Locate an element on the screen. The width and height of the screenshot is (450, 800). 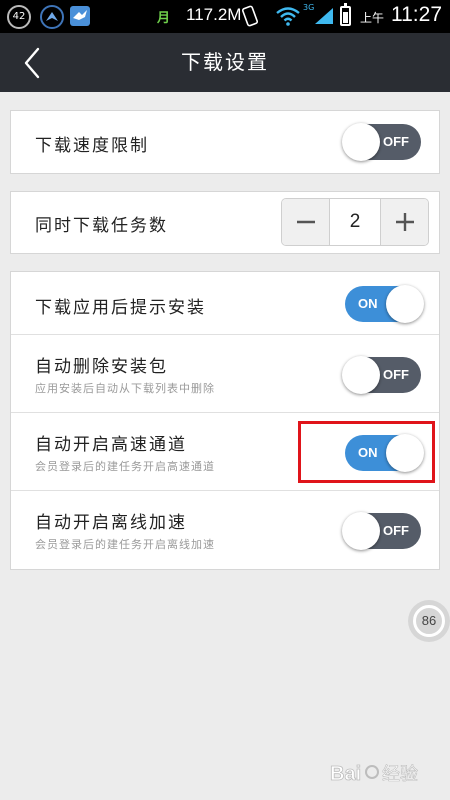
prompt-install-toggle: ON is located at coordinates (384, 304).